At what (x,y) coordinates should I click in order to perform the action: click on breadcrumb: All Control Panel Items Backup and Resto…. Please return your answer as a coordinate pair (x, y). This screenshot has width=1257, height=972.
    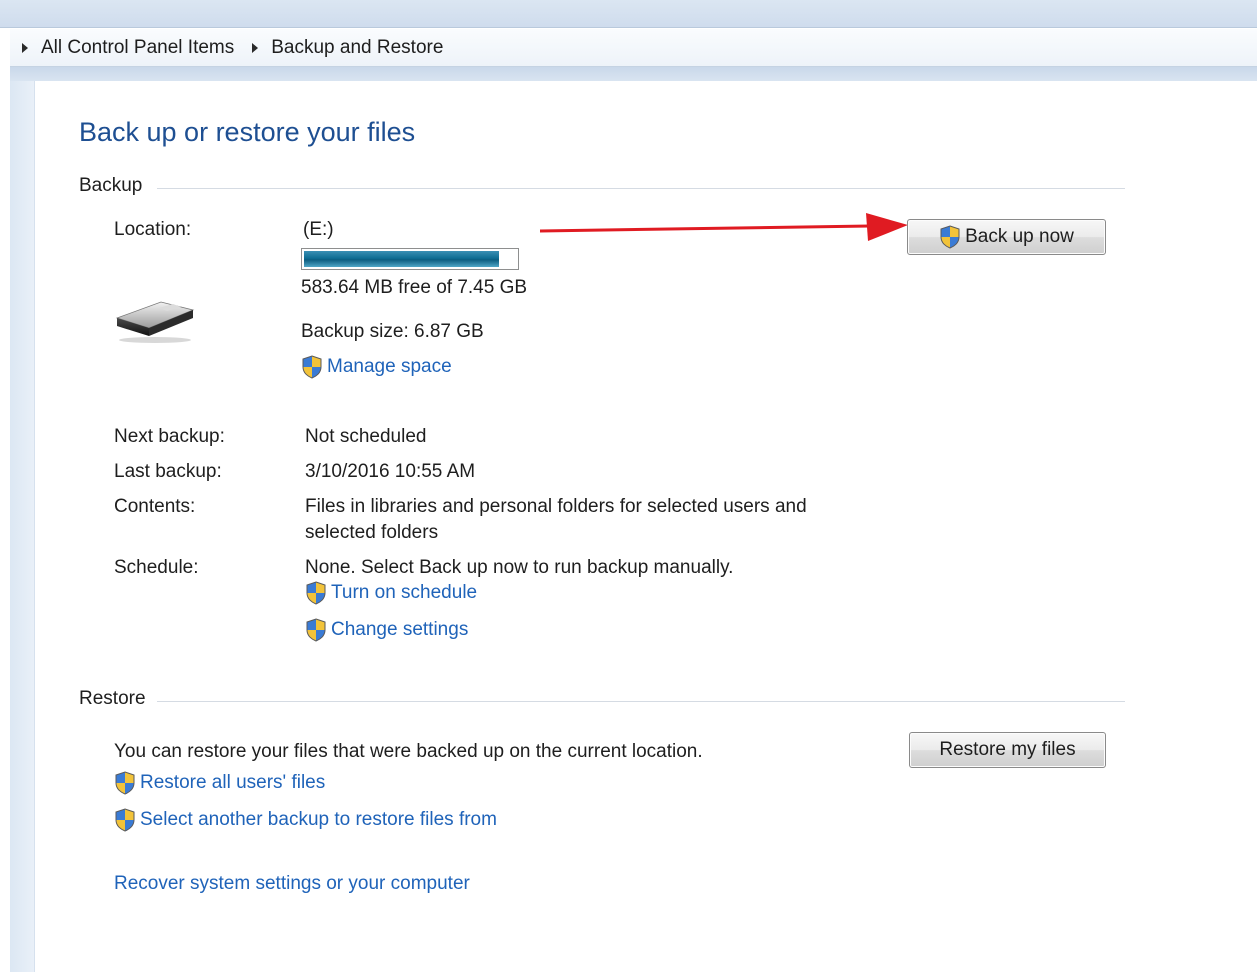
    Looking at the image, I should click on (633, 48).